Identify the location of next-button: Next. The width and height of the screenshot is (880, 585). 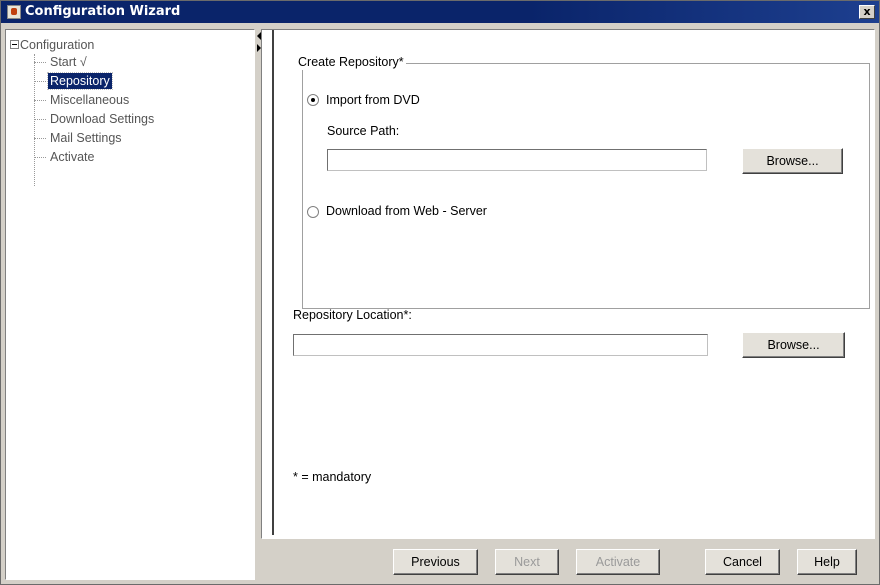
(527, 562).